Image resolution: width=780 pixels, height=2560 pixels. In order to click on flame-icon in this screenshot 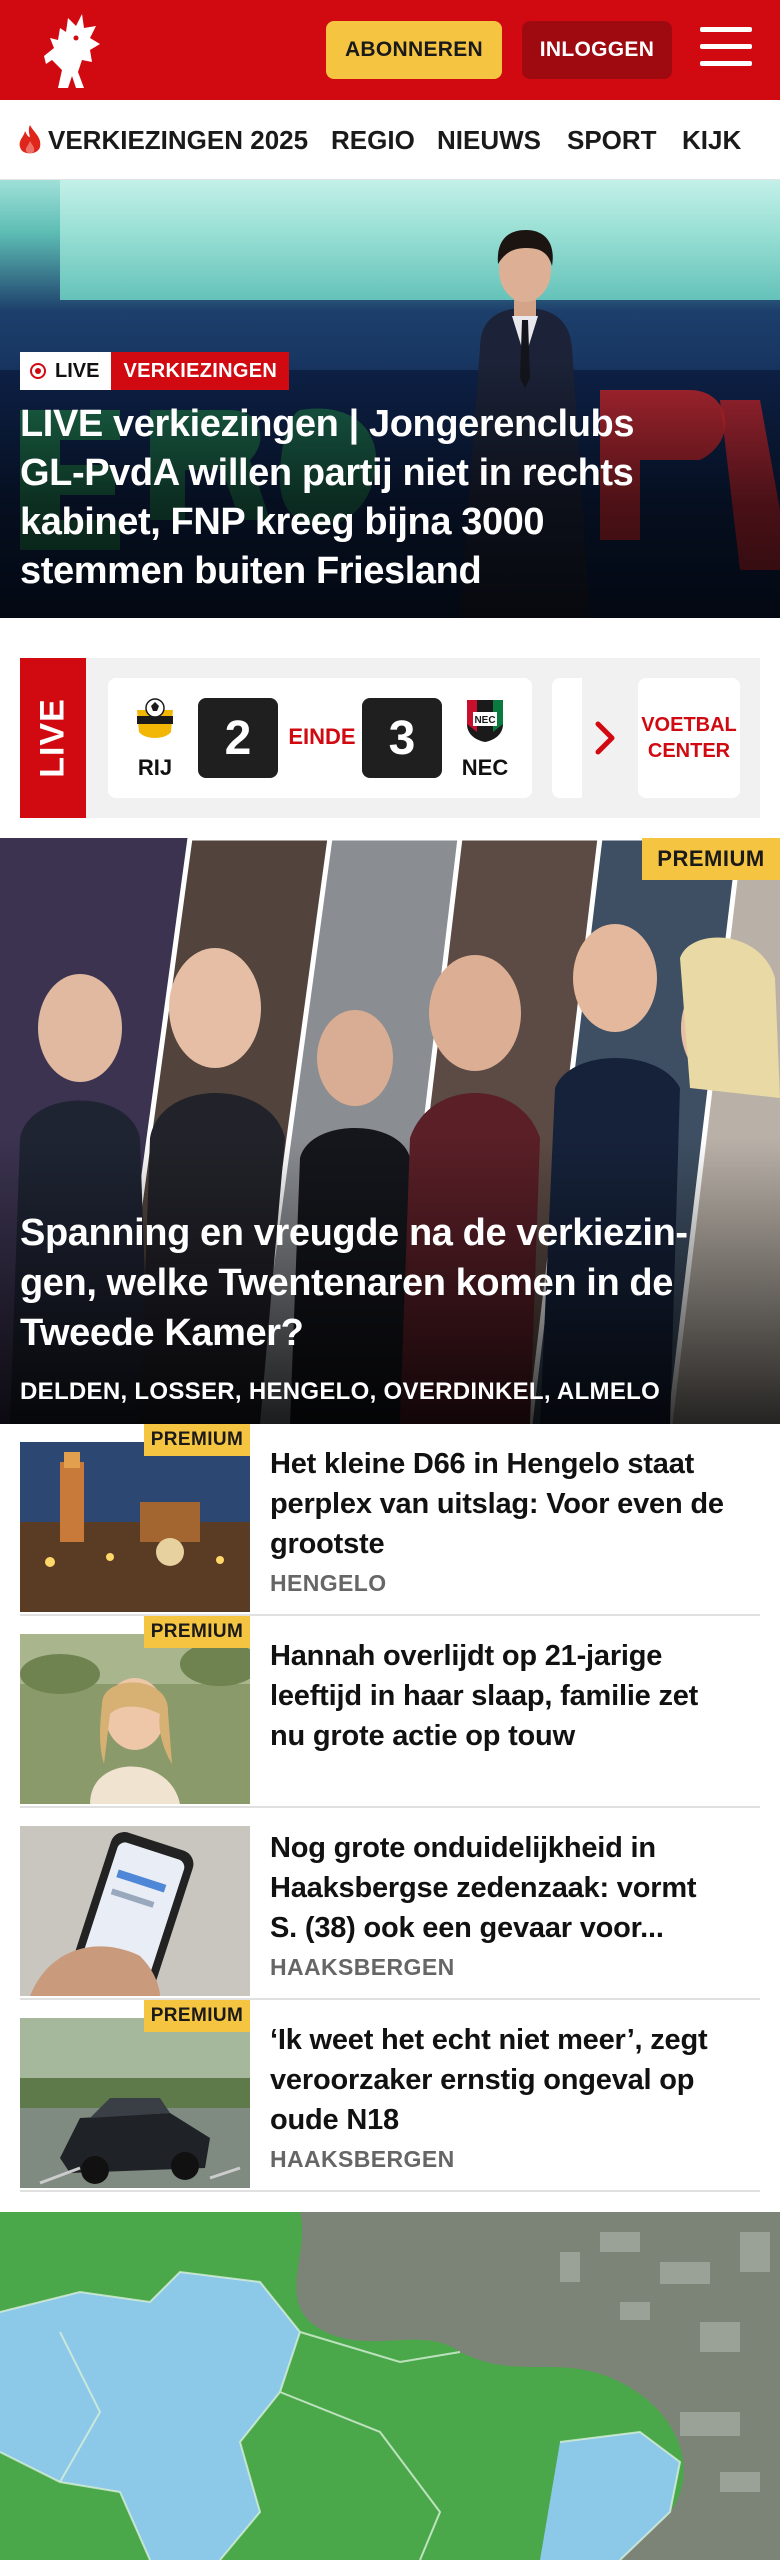, I will do `click(30, 139)`.